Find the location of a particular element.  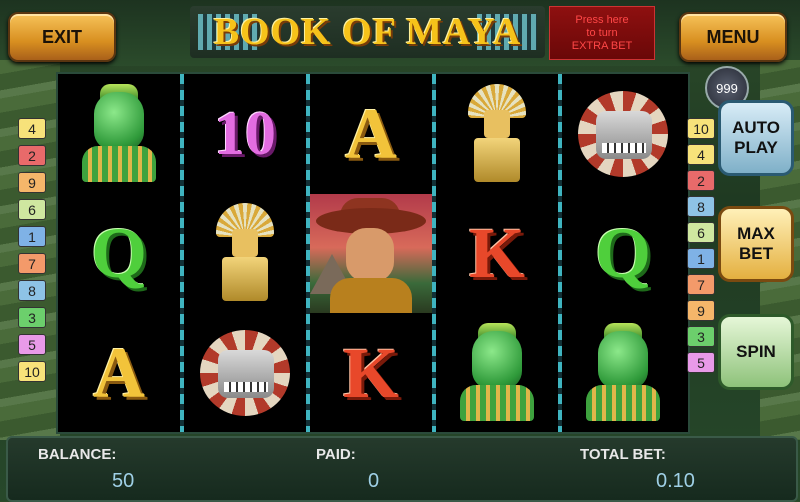

spin-button: SPIN is located at coordinates (756, 352).